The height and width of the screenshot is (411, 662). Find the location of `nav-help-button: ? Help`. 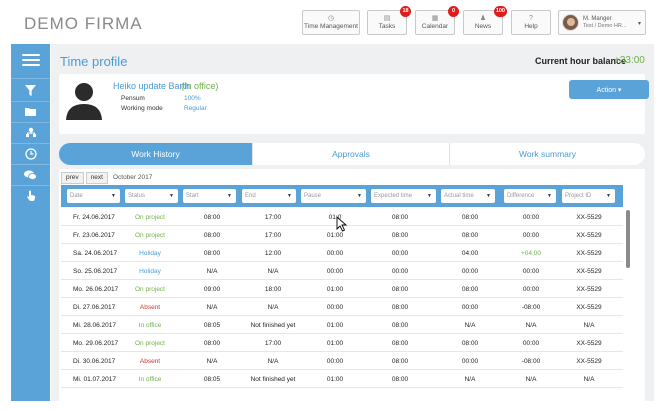

nav-help-button: ? Help is located at coordinates (531, 22).